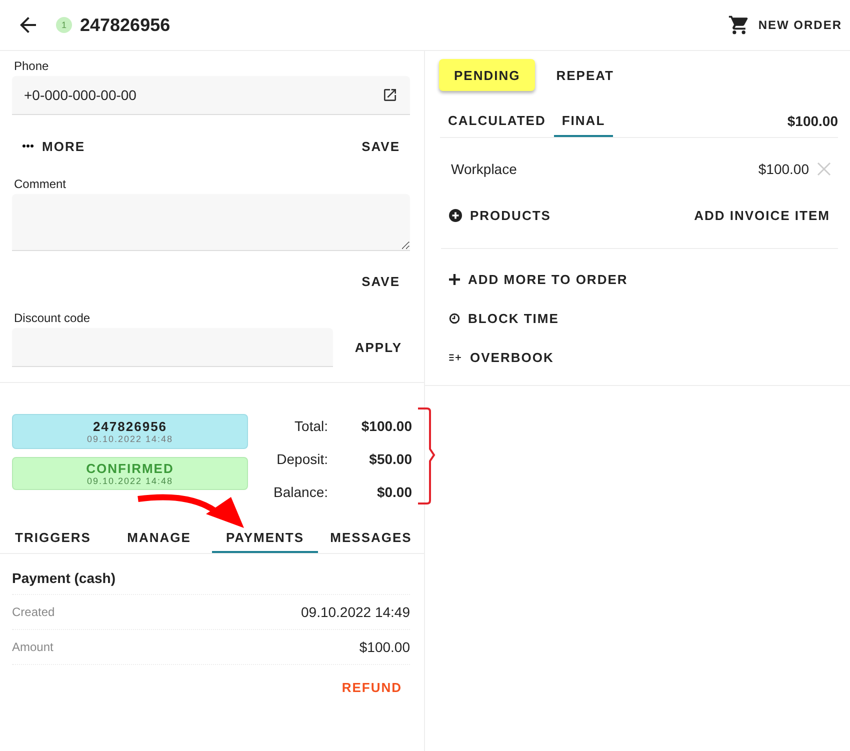  Describe the element at coordinates (80, 95) in the screenshot. I see `phone-value: +0-000-000-00-00` at that location.